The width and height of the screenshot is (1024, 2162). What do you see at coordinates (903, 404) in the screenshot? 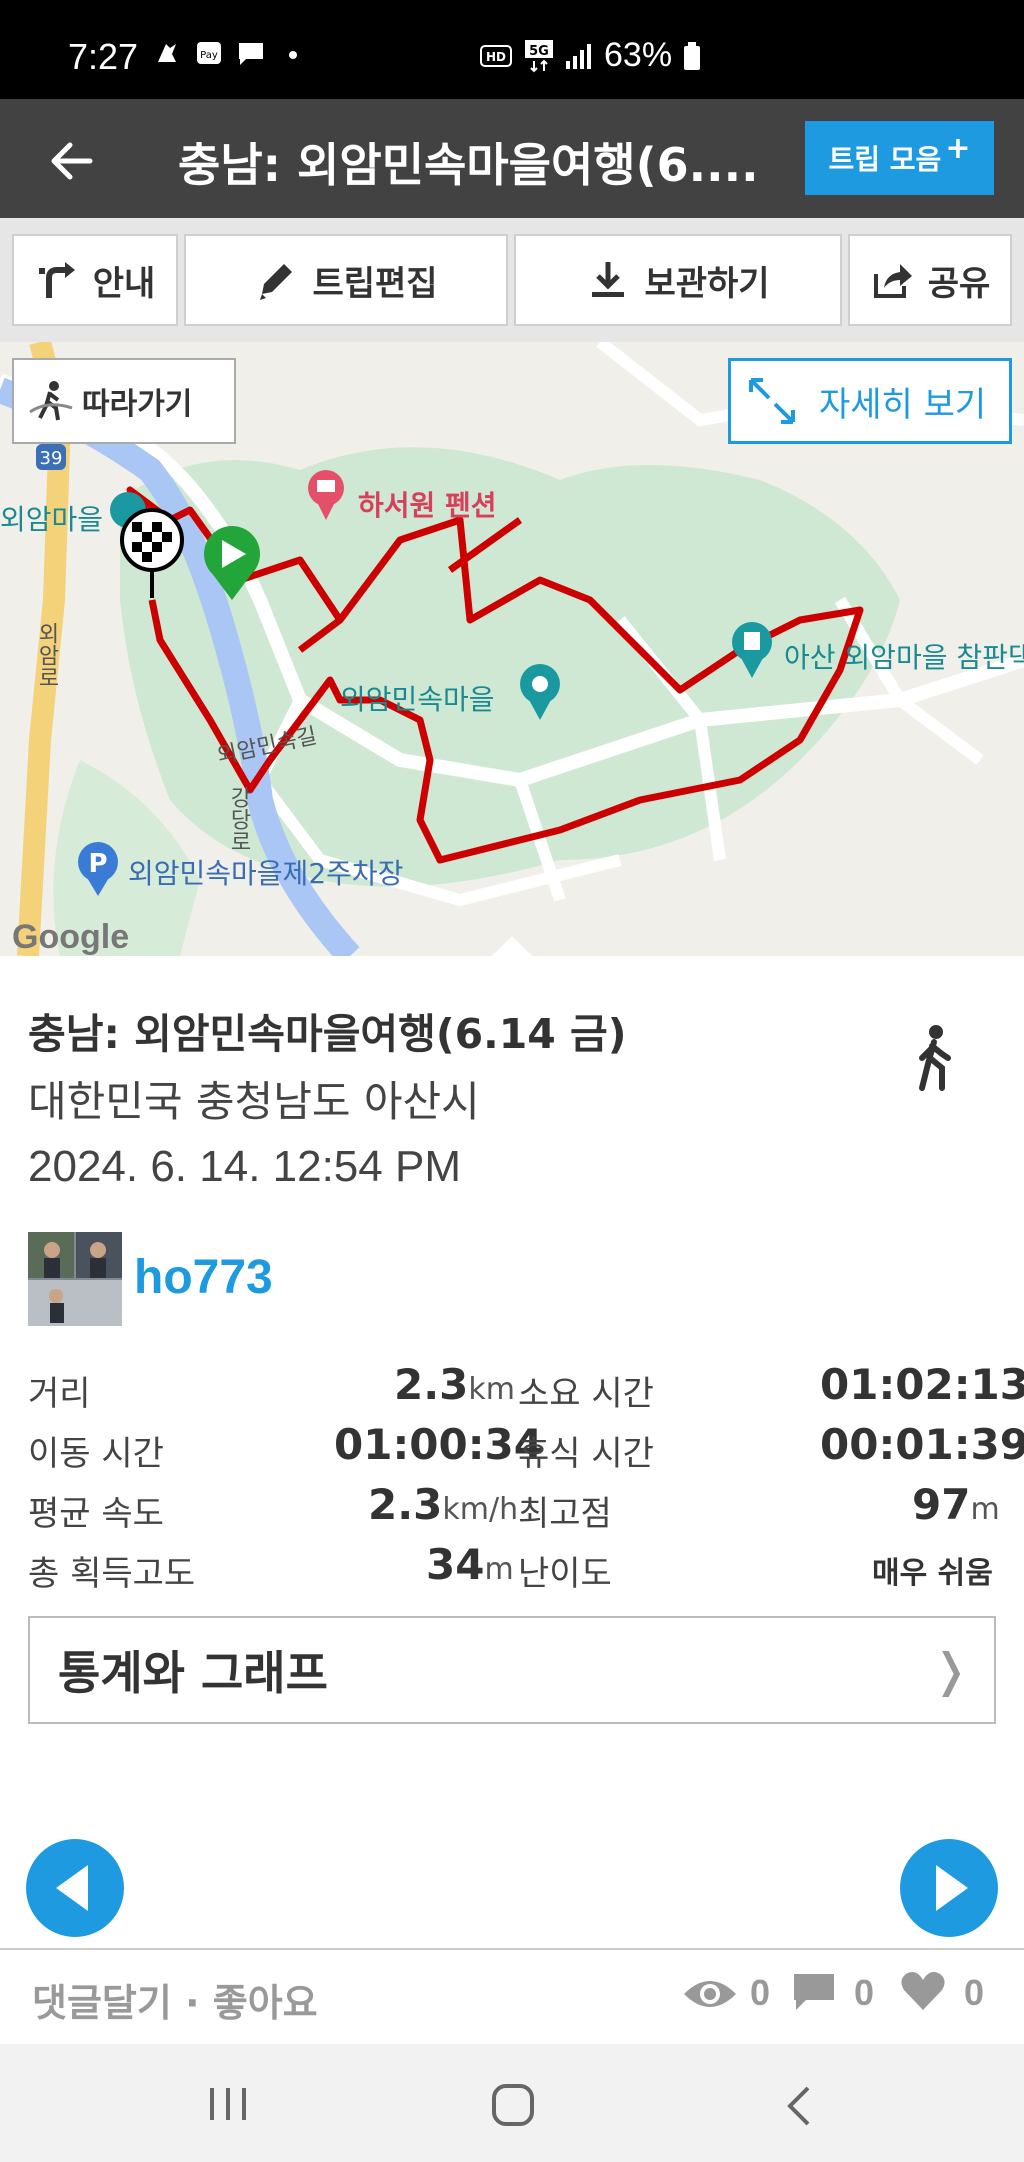
I see `detail-view-label: 자세히 보기` at bounding box center [903, 404].